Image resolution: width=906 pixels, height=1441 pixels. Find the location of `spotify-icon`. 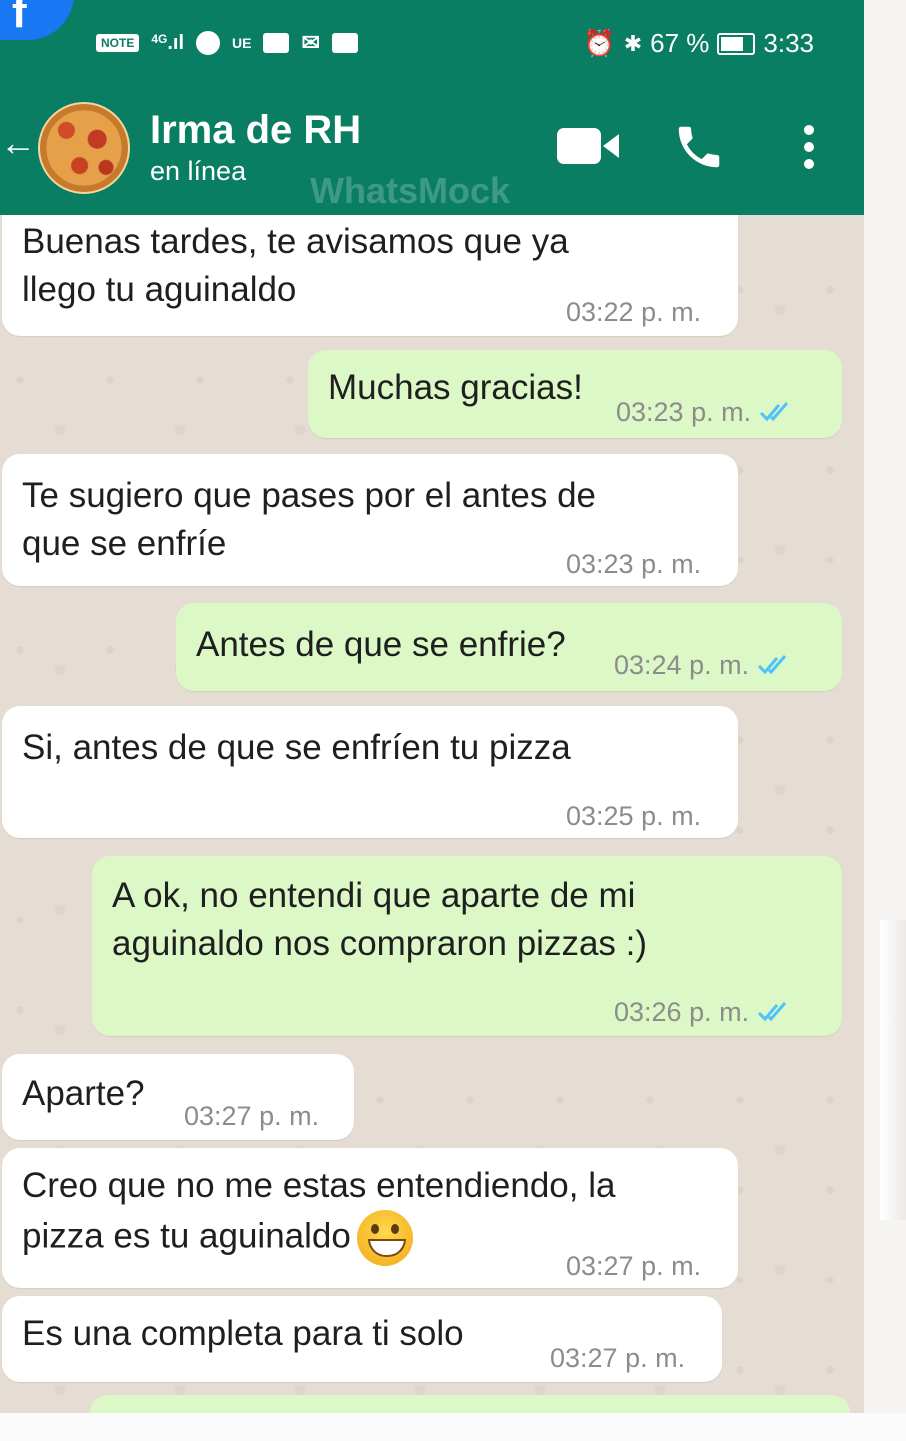

spotify-icon is located at coordinates (208, 43).